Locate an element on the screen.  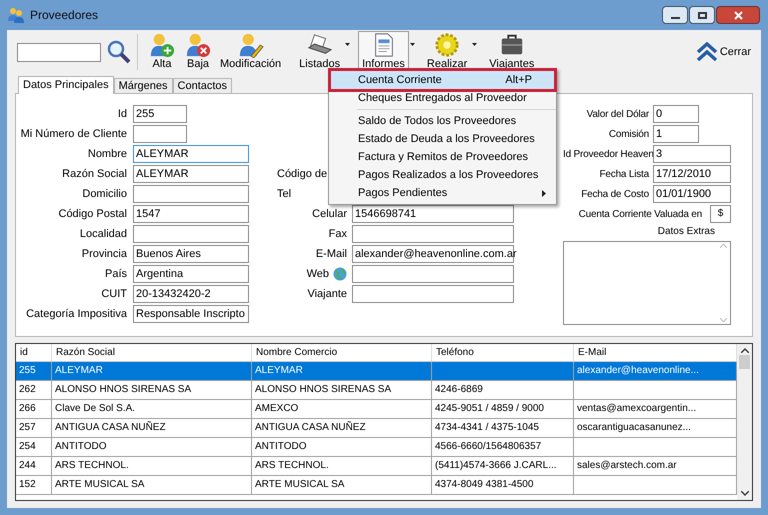
table-cell: 254 is located at coordinates (34, 447).